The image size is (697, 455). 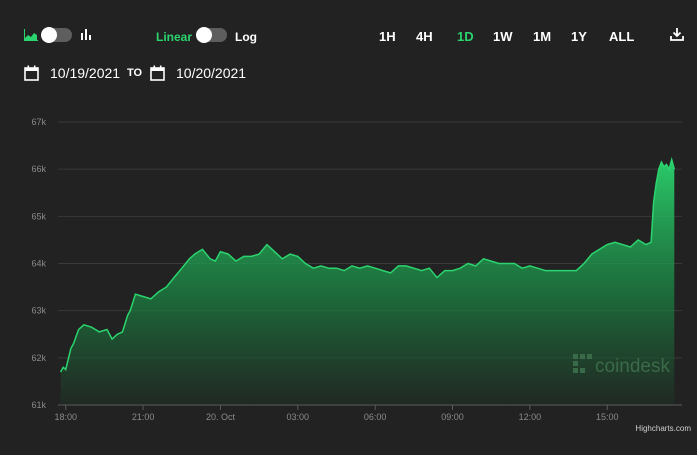 What do you see at coordinates (503, 36) in the screenshot?
I see `range-button-1w: 1W` at bounding box center [503, 36].